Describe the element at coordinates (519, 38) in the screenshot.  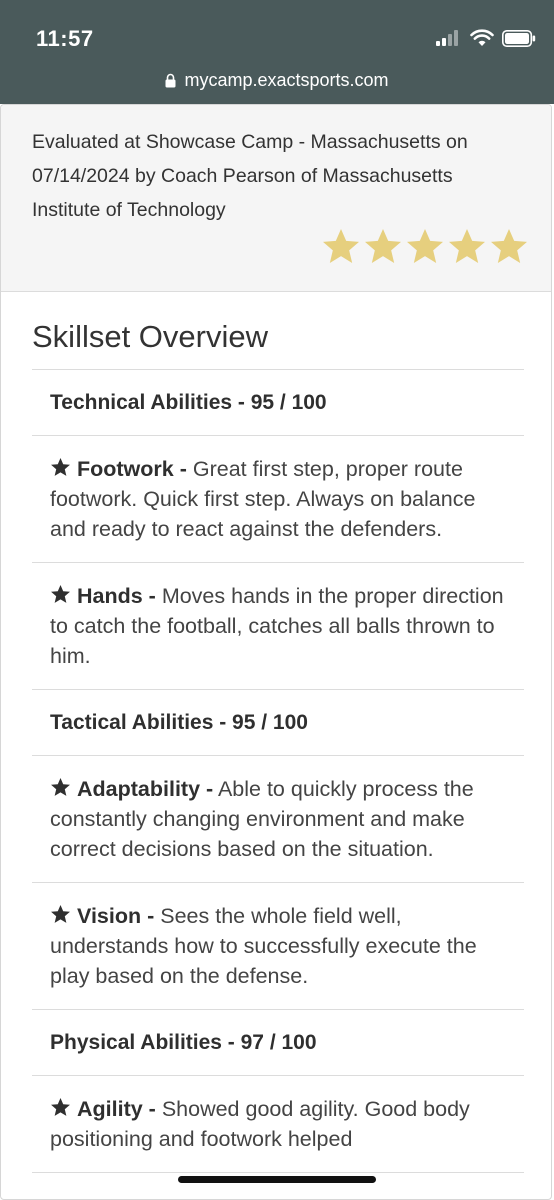
I see `battery-icon` at that location.